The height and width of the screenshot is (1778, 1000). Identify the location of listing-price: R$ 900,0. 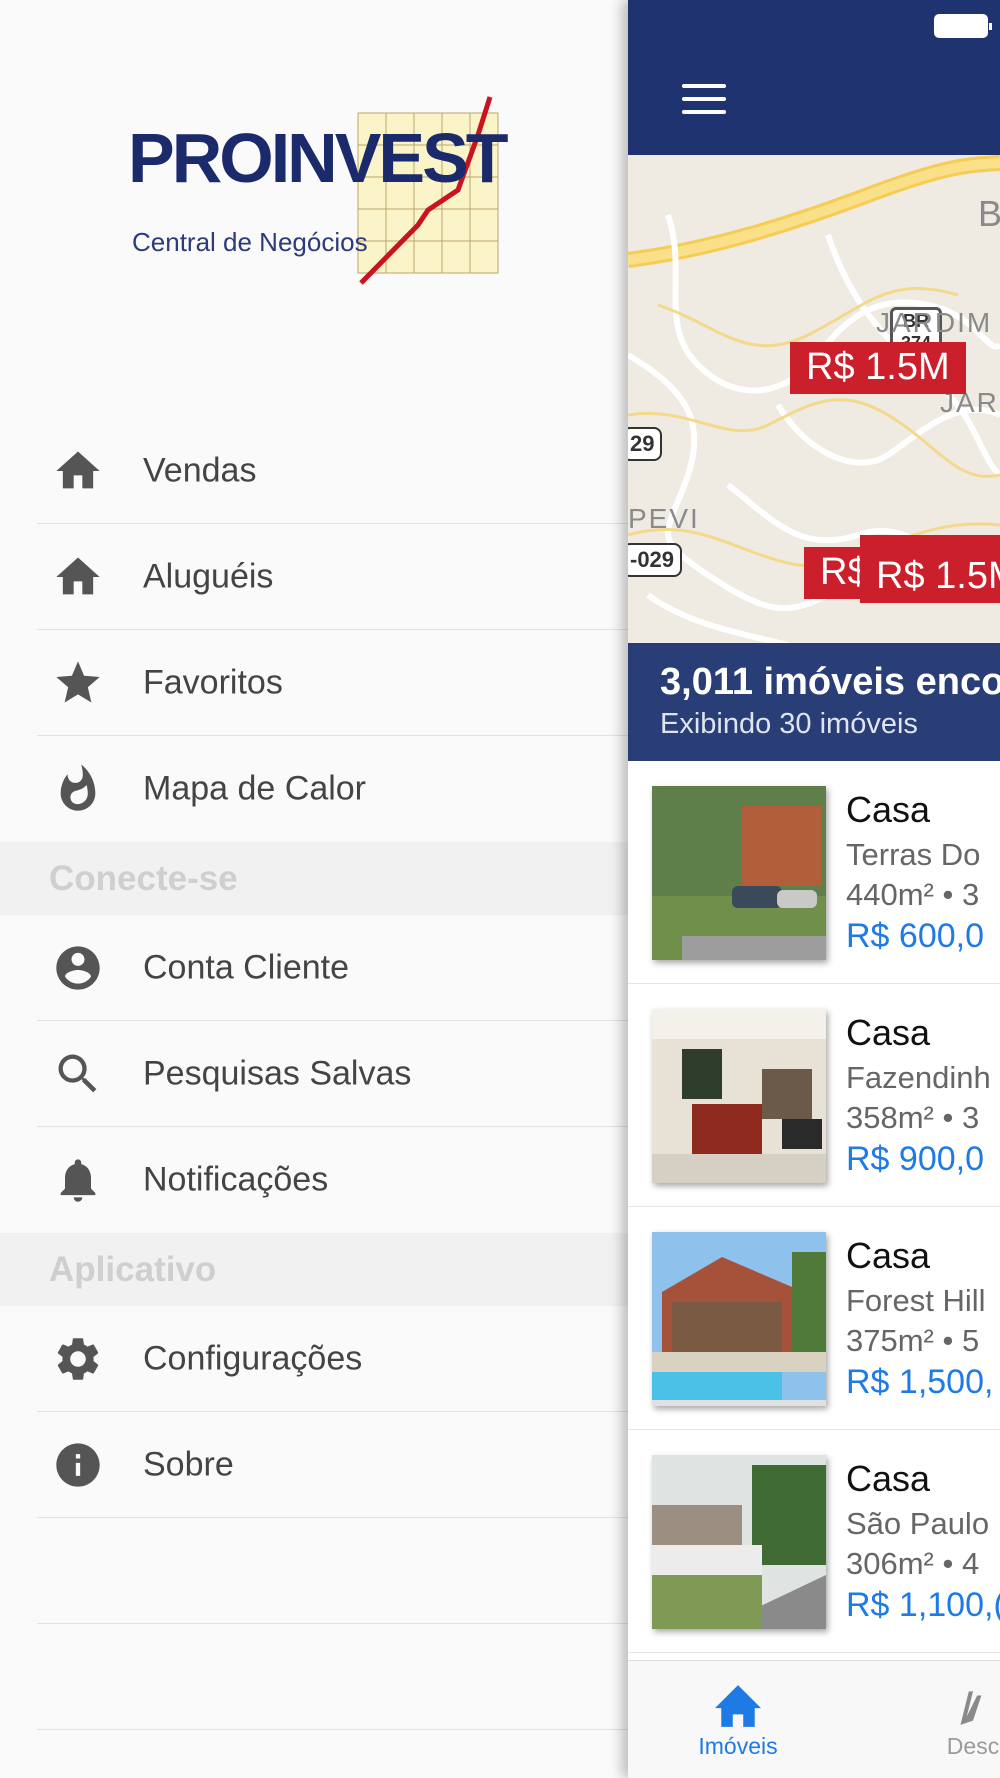
(915, 1159).